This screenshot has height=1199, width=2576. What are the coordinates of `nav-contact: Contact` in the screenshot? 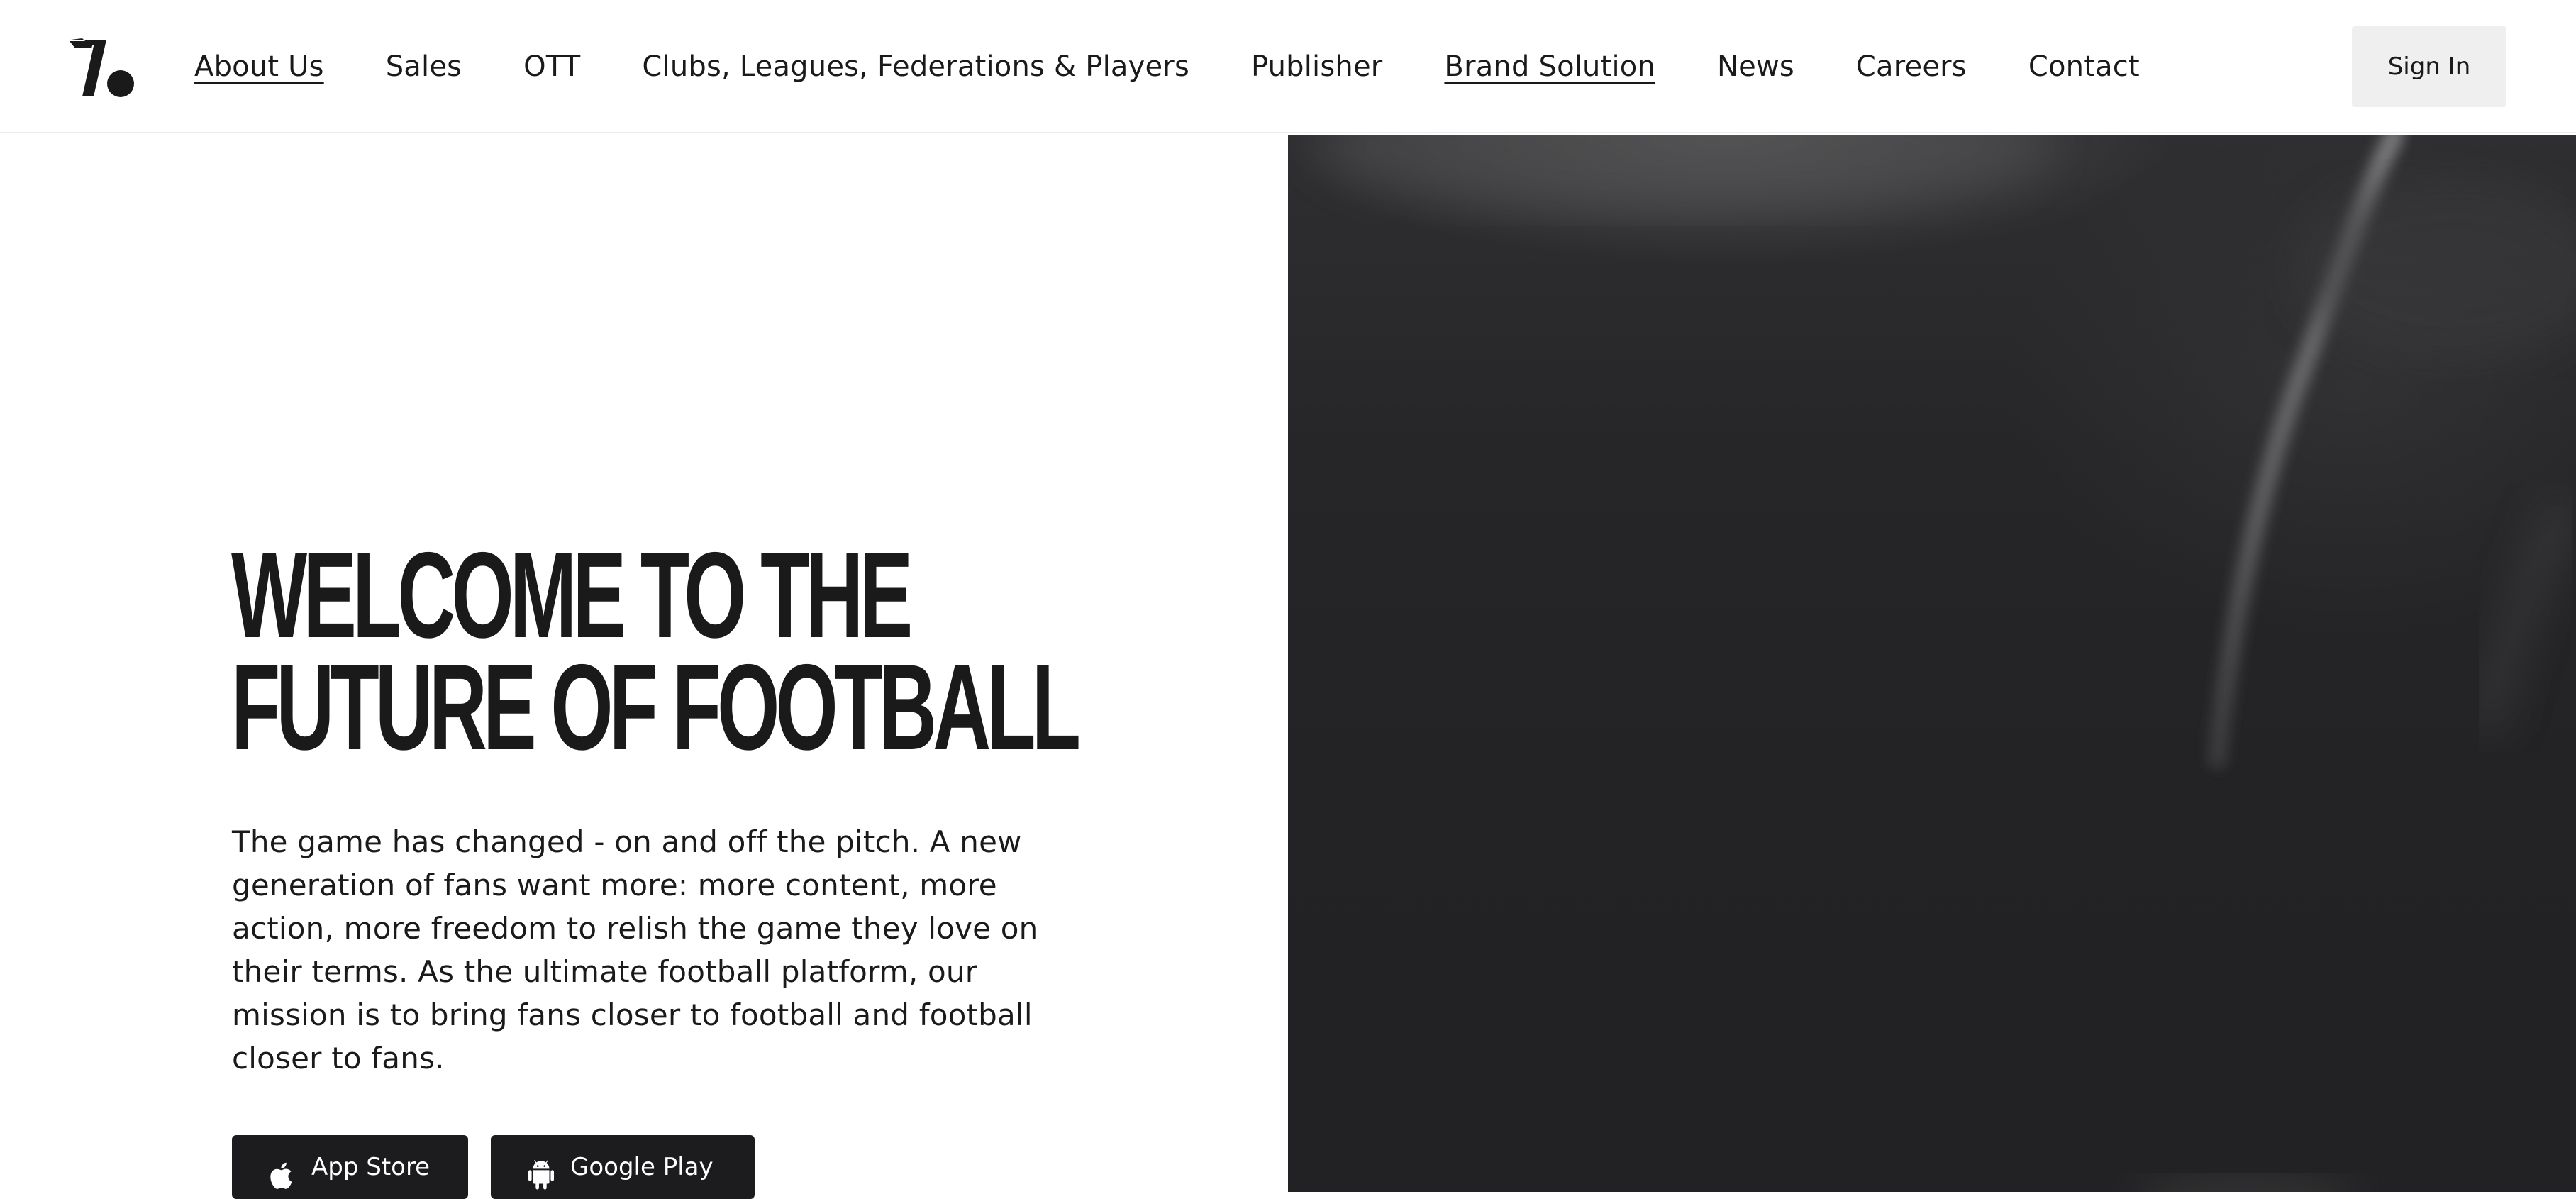 It's located at (2084, 66).